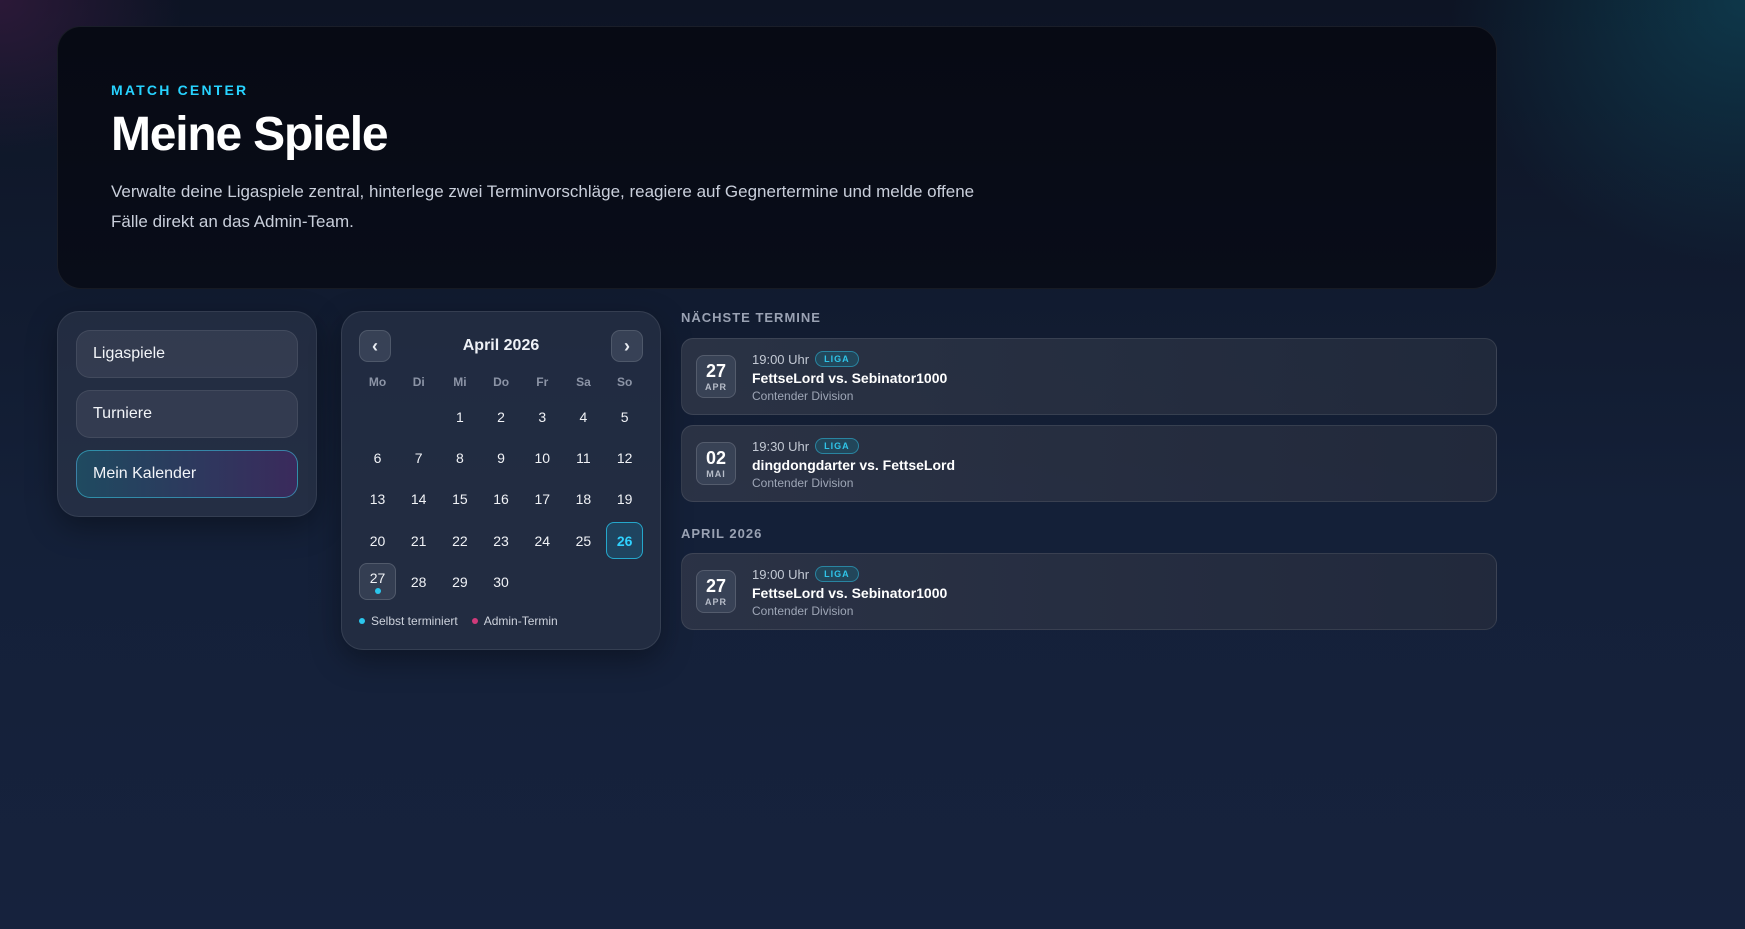  I want to click on event-dot-icon, so click(377, 591).